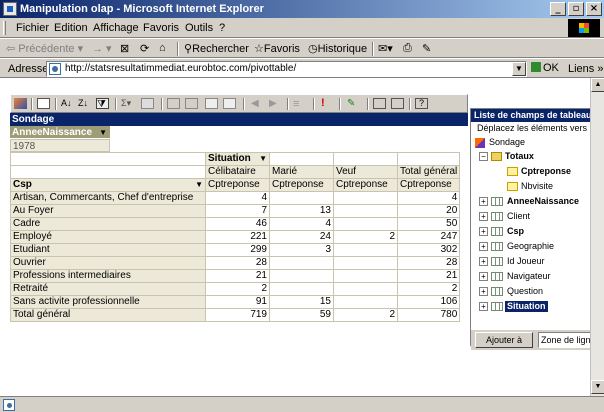 The width and height of the screenshot is (604, 412). What do you see at coordinates (365, 224) in the screenshot?
I see `cell-value` at bounding box center [365, 224].